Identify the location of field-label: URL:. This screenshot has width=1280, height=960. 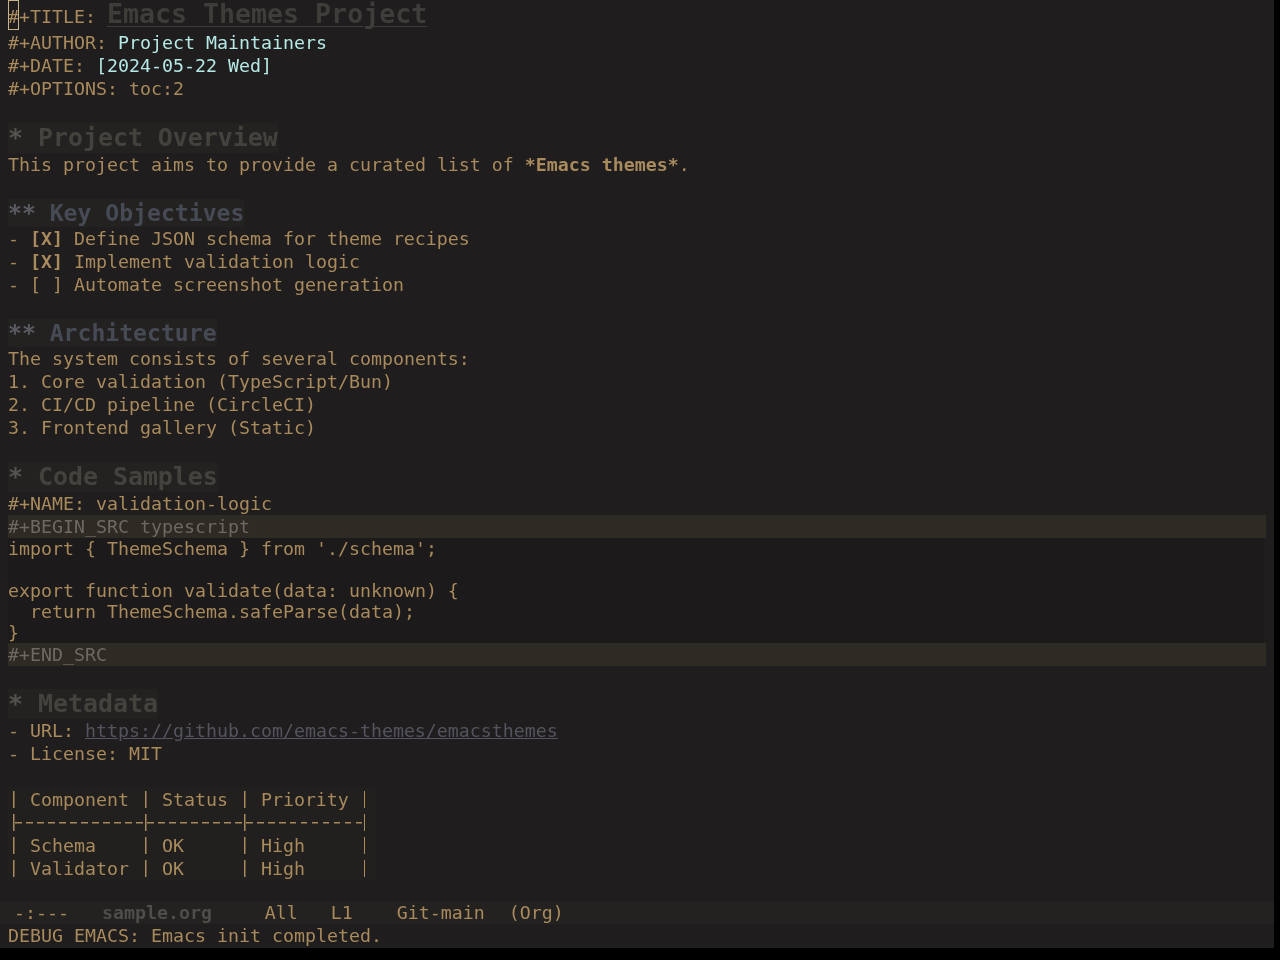
(52, 730).